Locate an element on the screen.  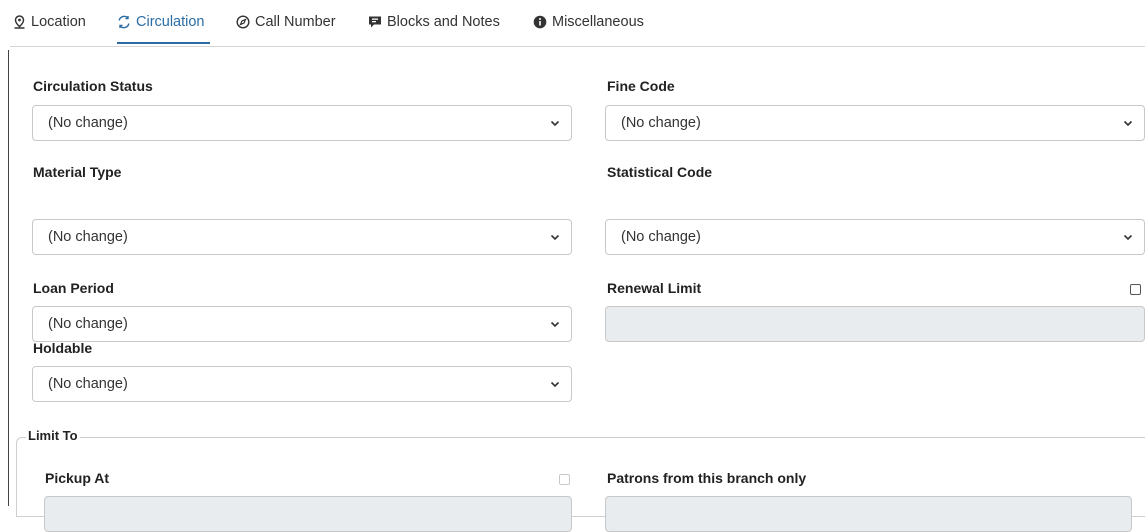
comment-icon is located at coordinates (375, 22).